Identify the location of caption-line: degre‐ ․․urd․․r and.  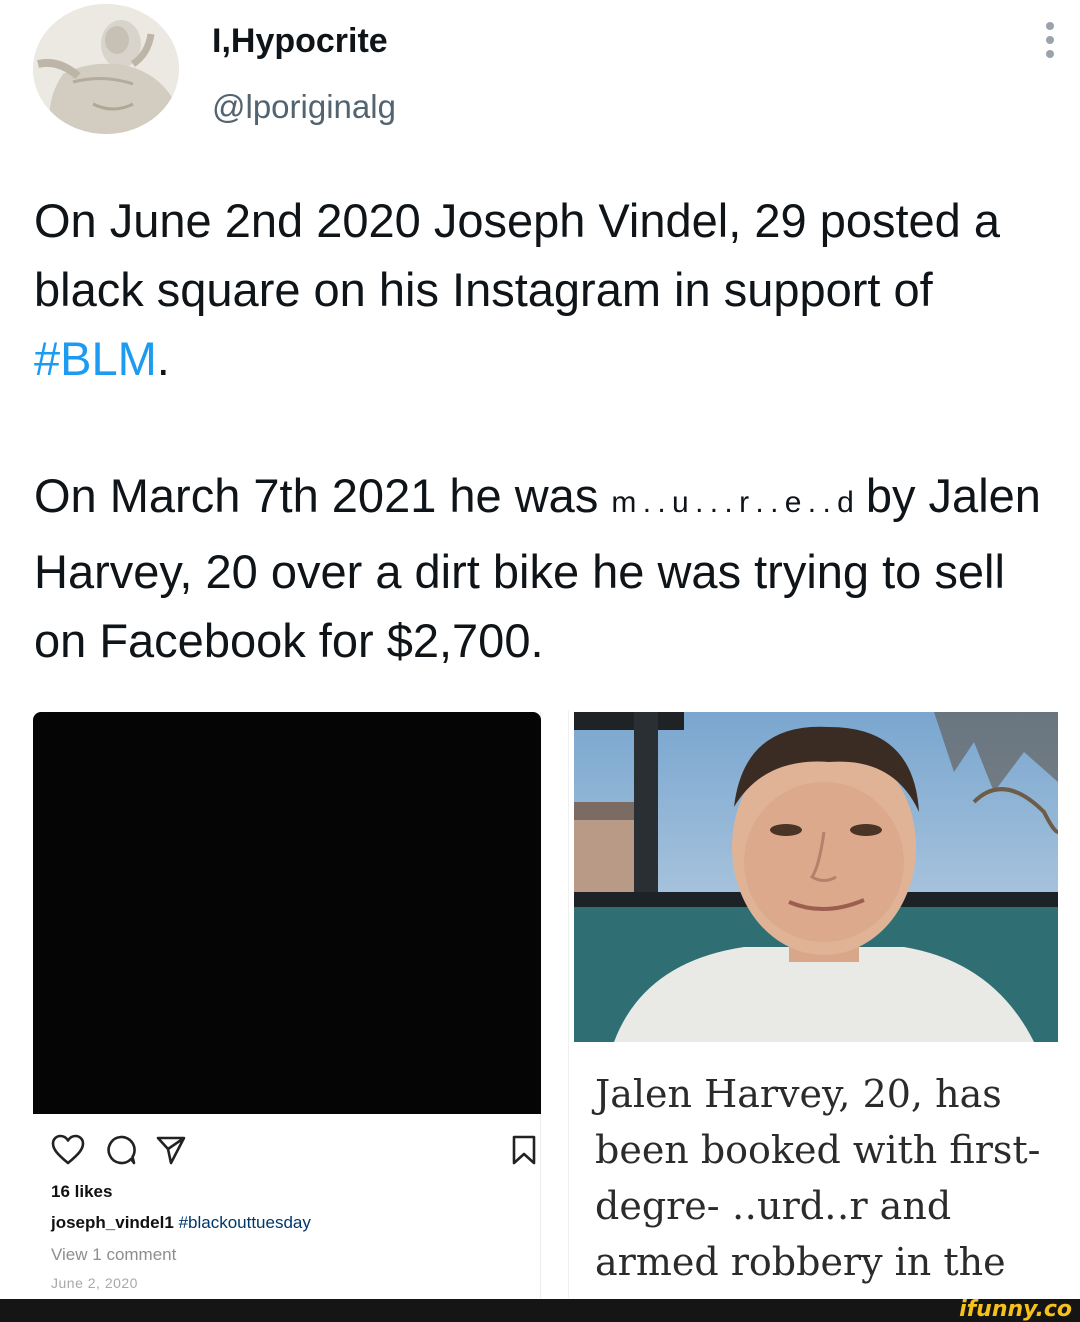
(773, 1206).